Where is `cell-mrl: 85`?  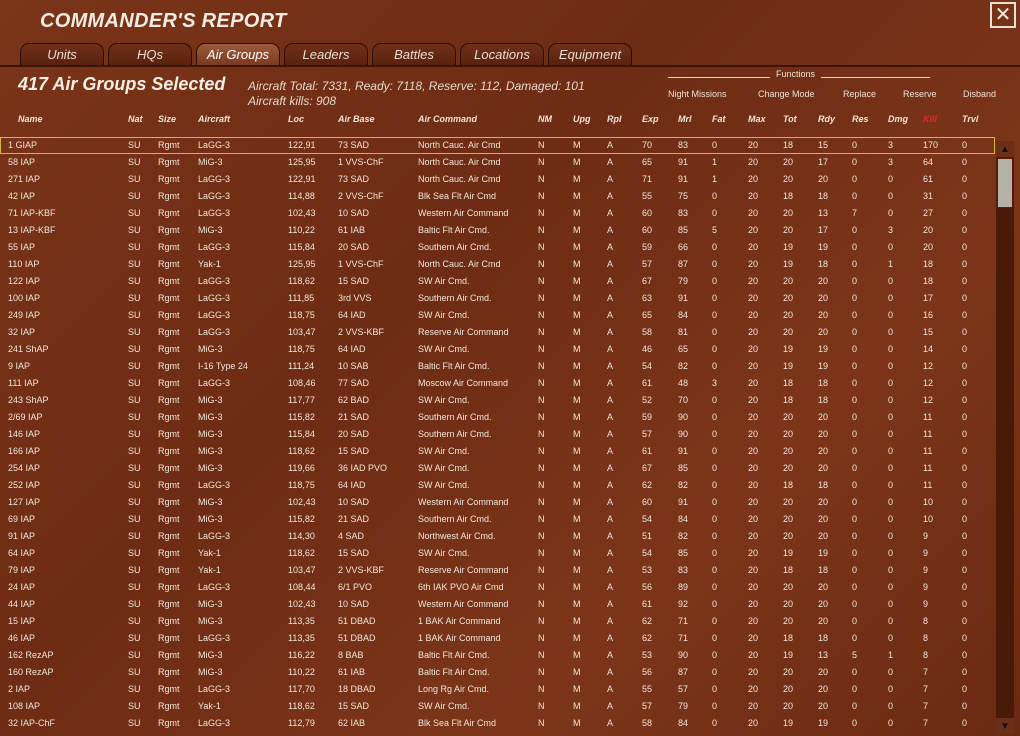 cell-mrl: 85 is located at coordinates (683, 230).